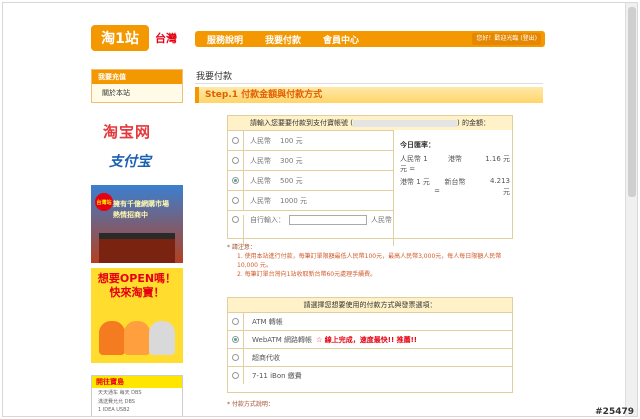  What do you see at coordinates (137, 248) in the screenshot?
I see `palace-image` at bounding box center [137, 248].